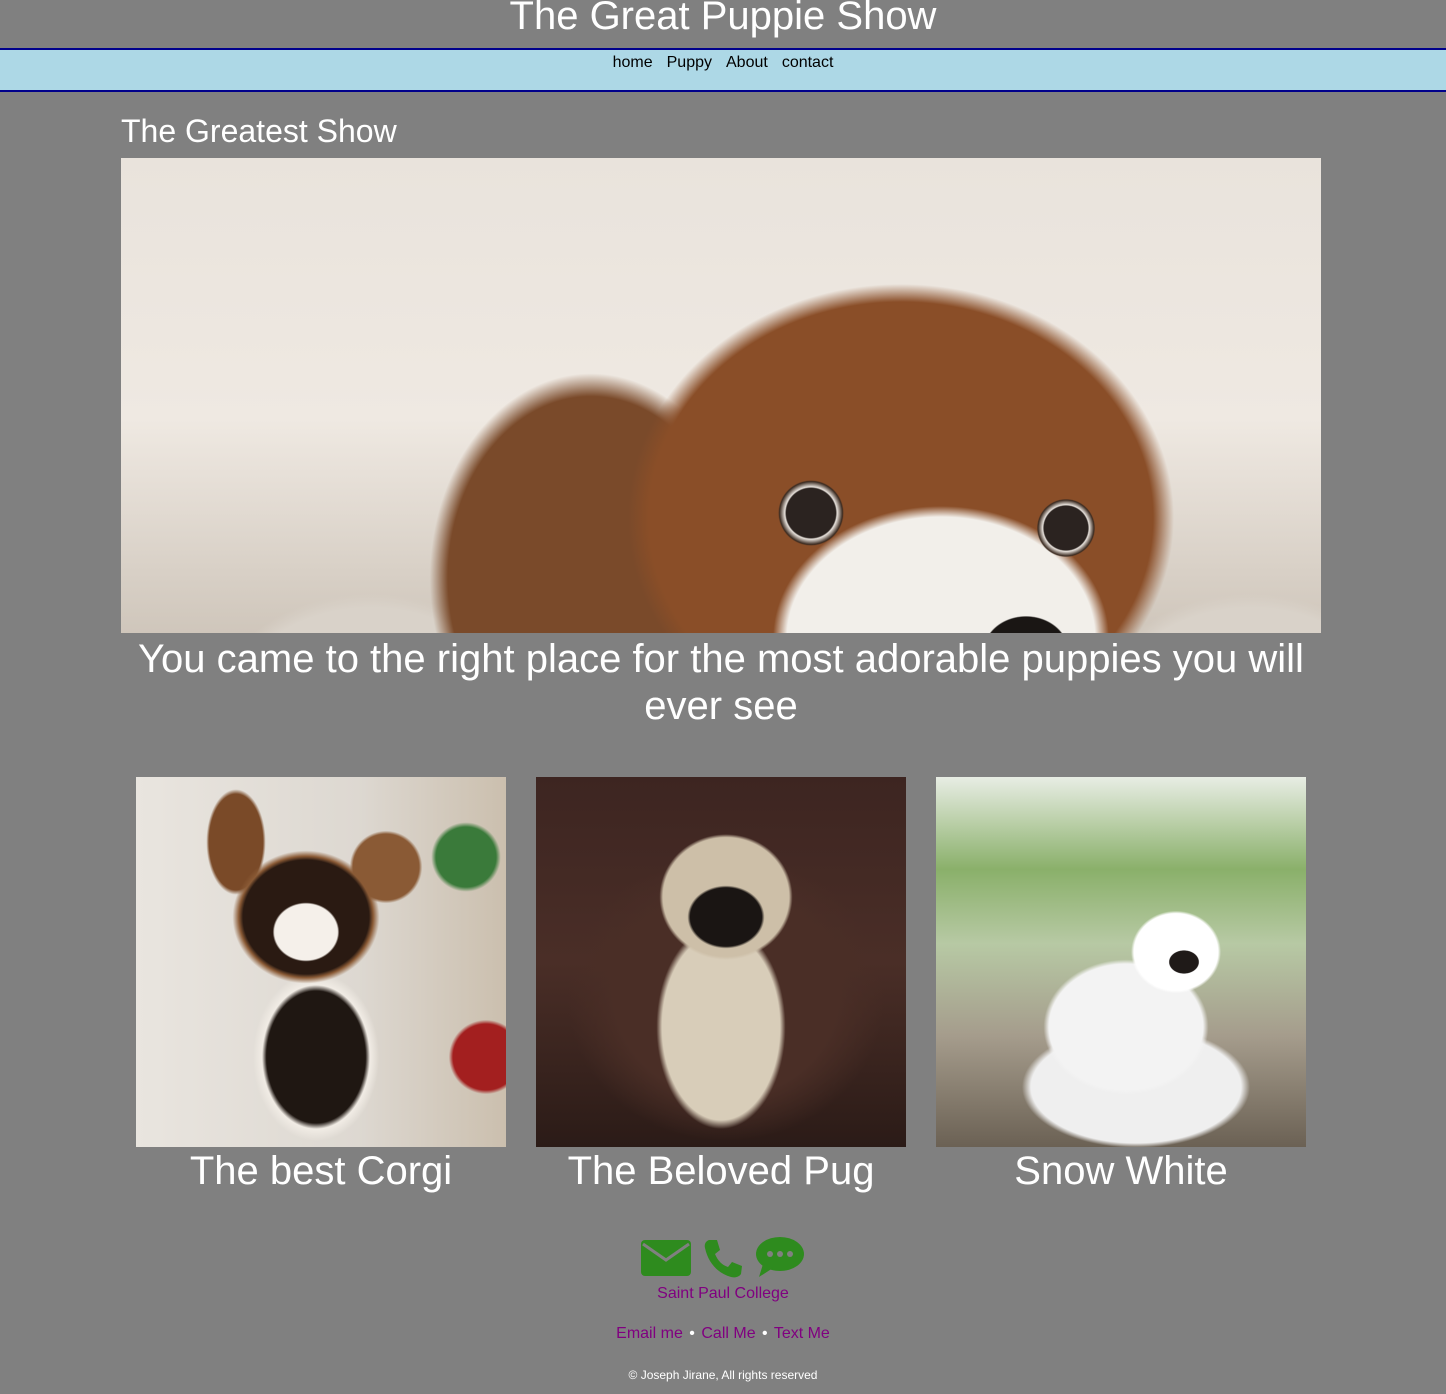  I want to click on nav-list: home Puppy About contact, so click(723, 63).